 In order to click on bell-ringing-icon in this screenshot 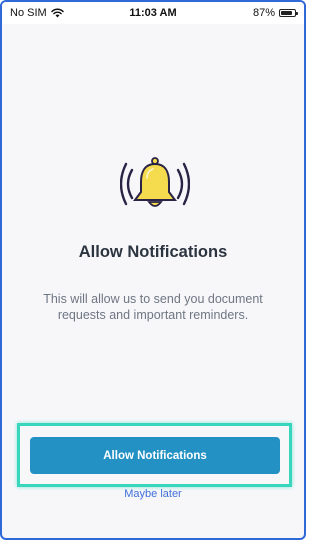, I will do `click(155, 182)`.